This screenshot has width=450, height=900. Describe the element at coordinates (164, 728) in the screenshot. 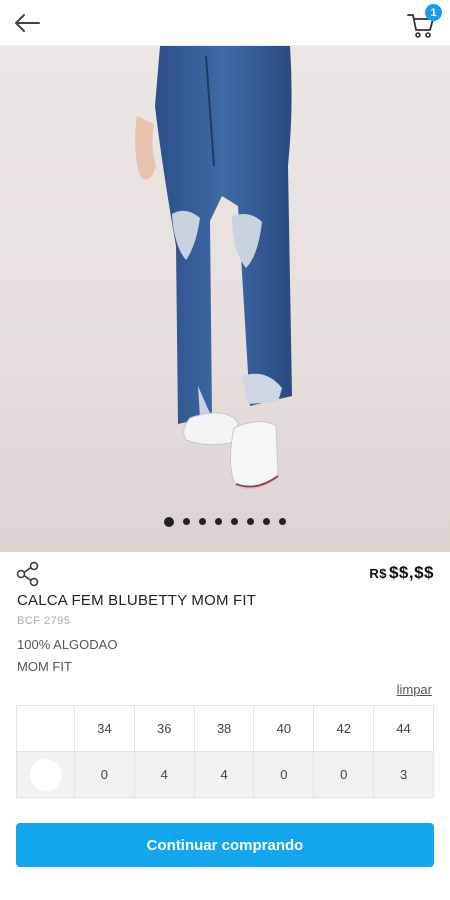

I see `size-header-cell: 36` at that location.